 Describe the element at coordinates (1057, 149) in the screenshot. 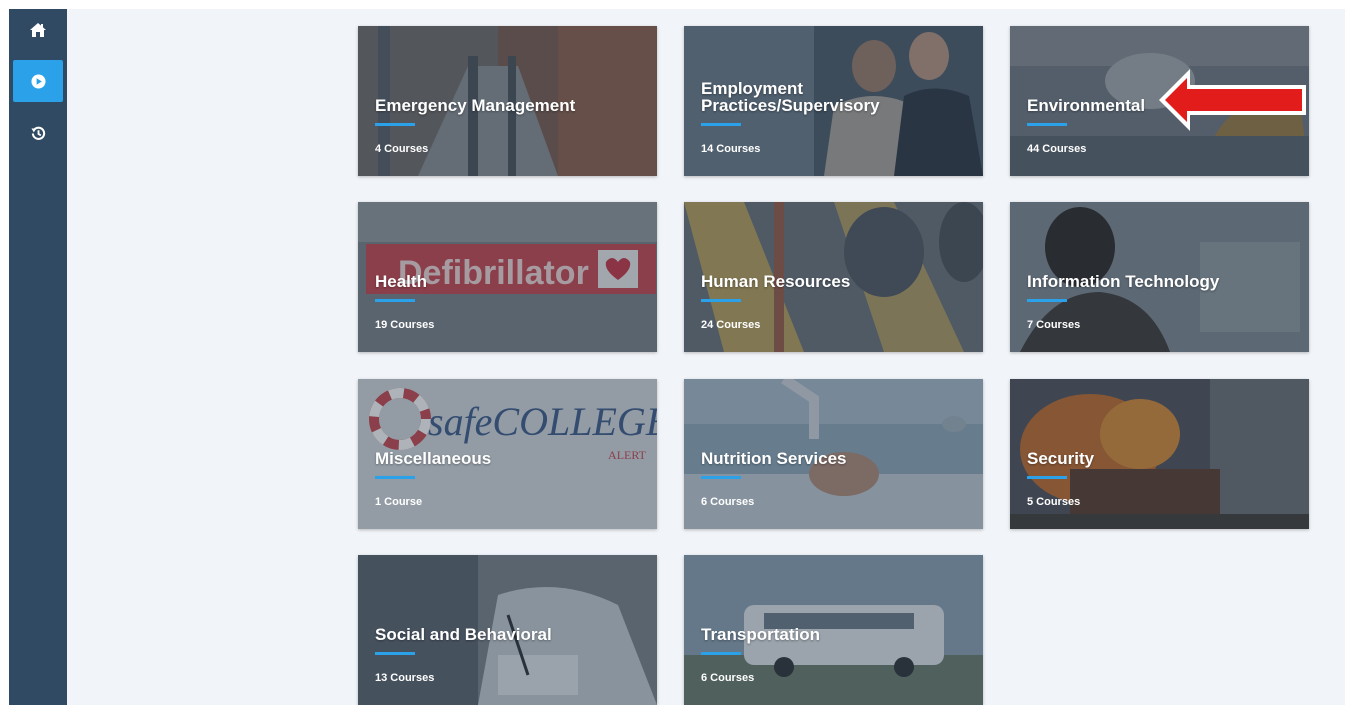

I see `card-course-count: 44 Courses` at that location.